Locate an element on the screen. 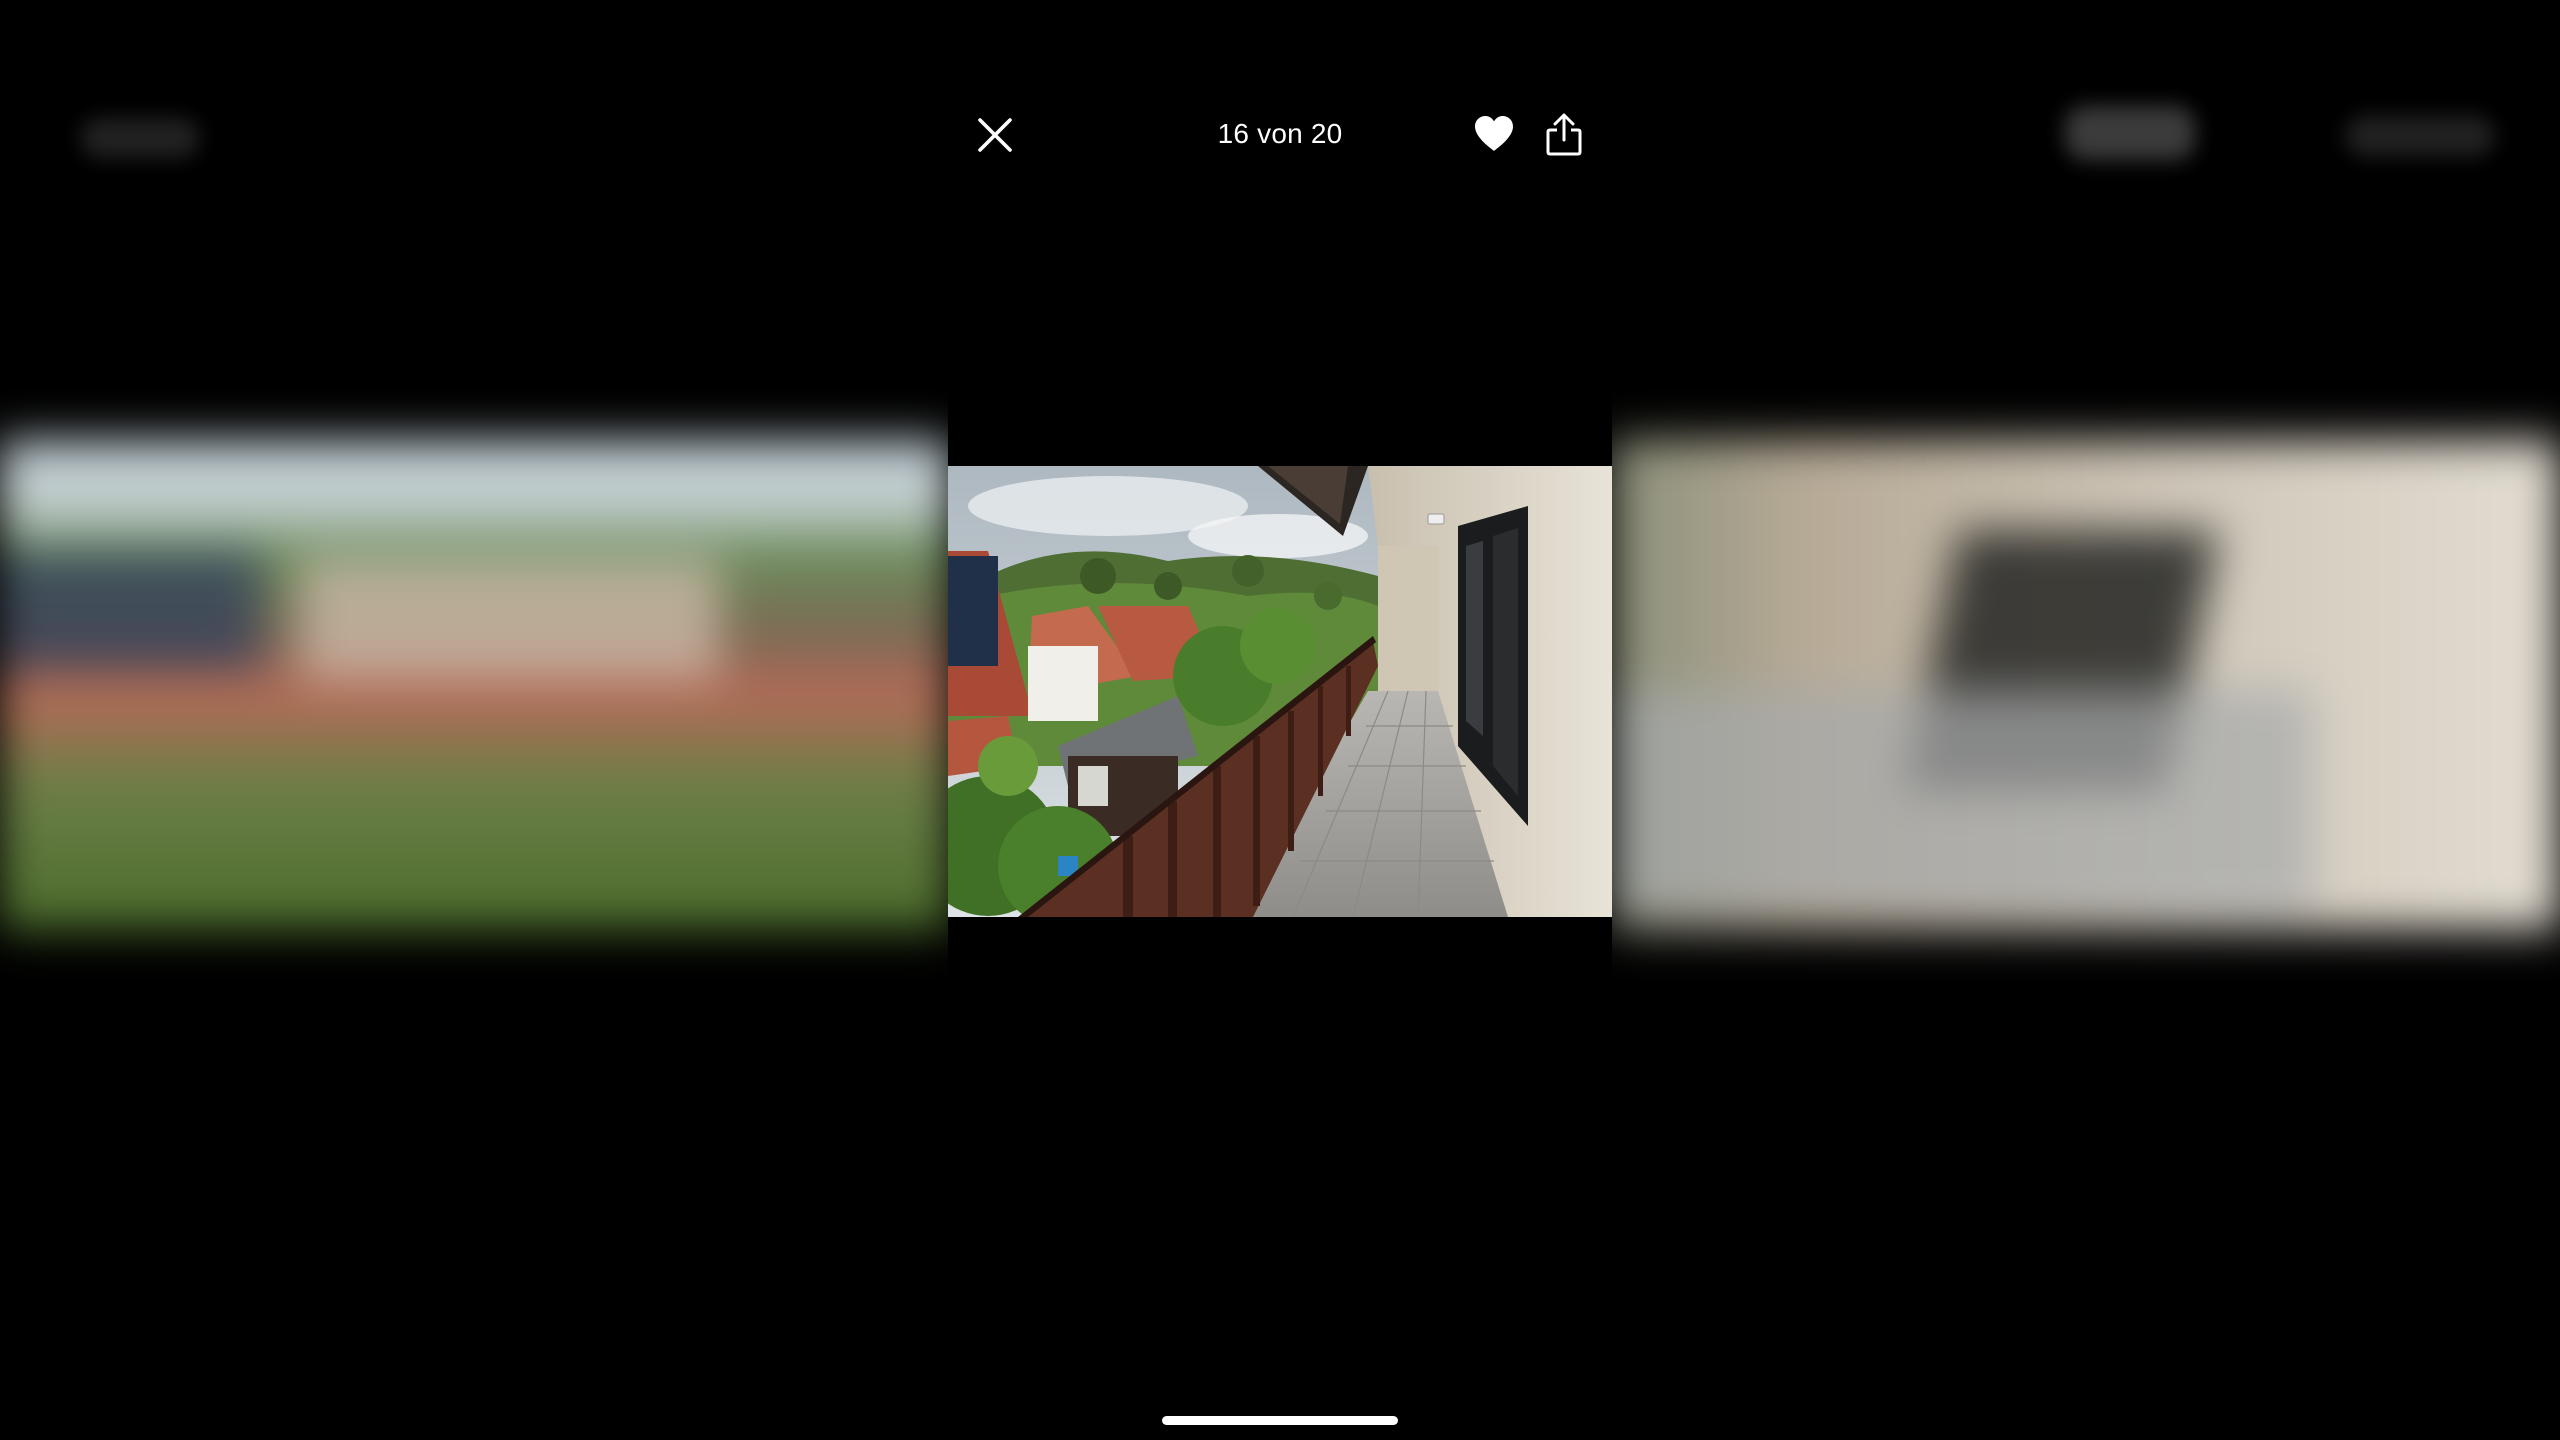 The width and height of the screenshot is (2560, 1440). photo-image is located at coordinates (1280, 691).